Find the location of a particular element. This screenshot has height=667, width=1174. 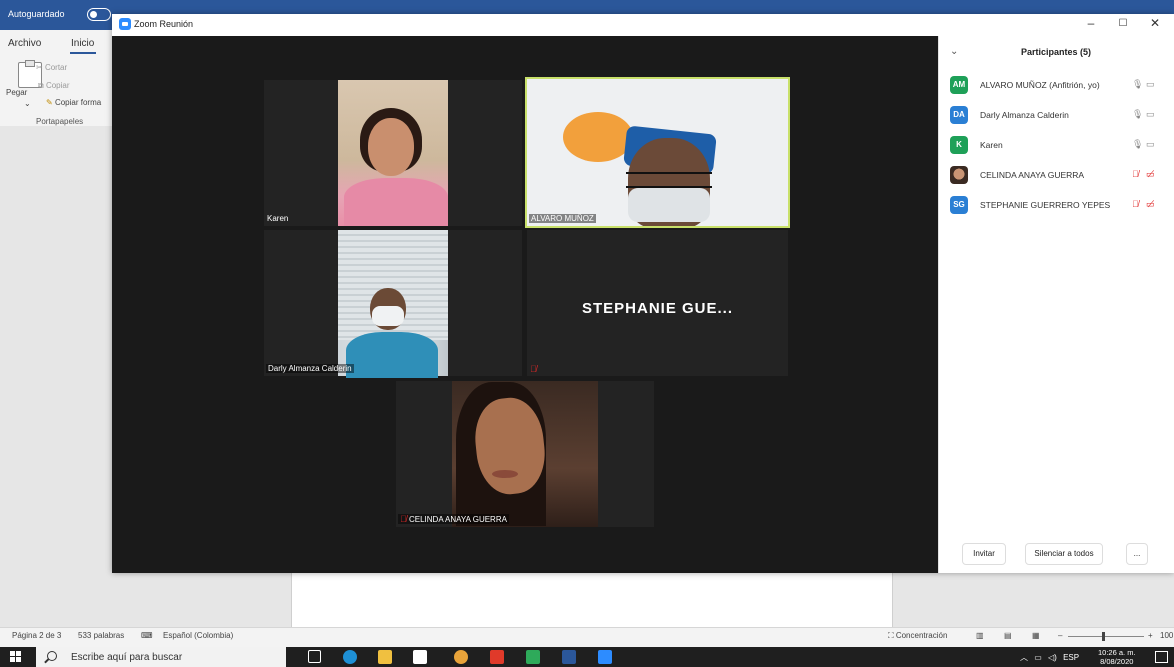

participant-row: AM ALVARO MUÑOZ (Anfitrión, yo) 🎙 ▭ is located at coordinates (1057, 86).